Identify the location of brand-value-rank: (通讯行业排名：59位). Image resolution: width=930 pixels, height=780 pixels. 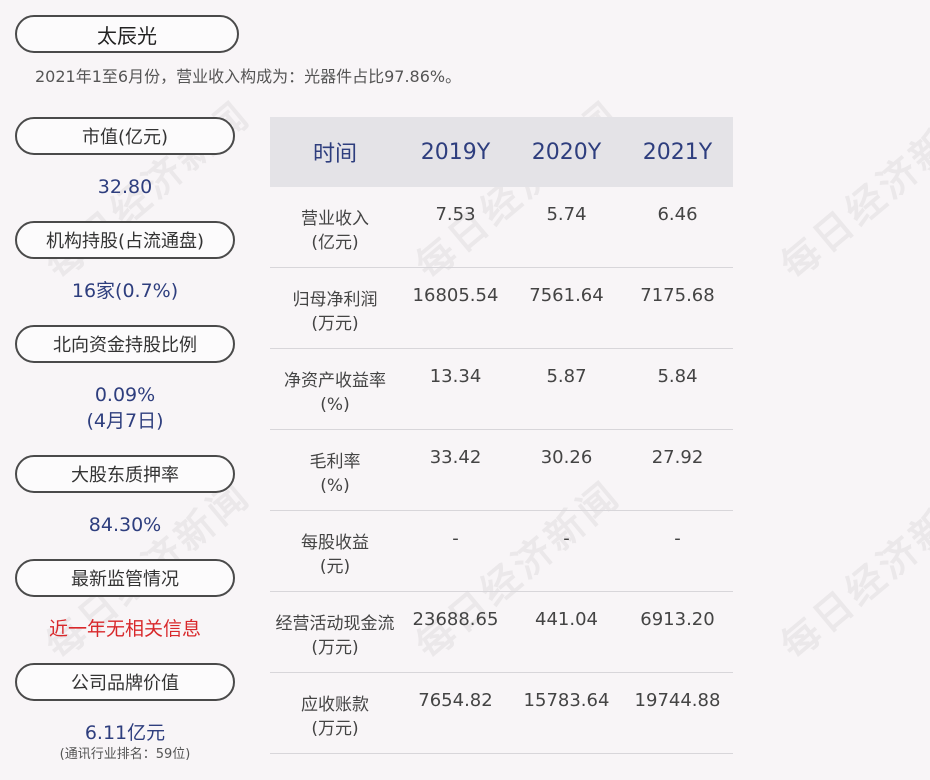
(125, 754).